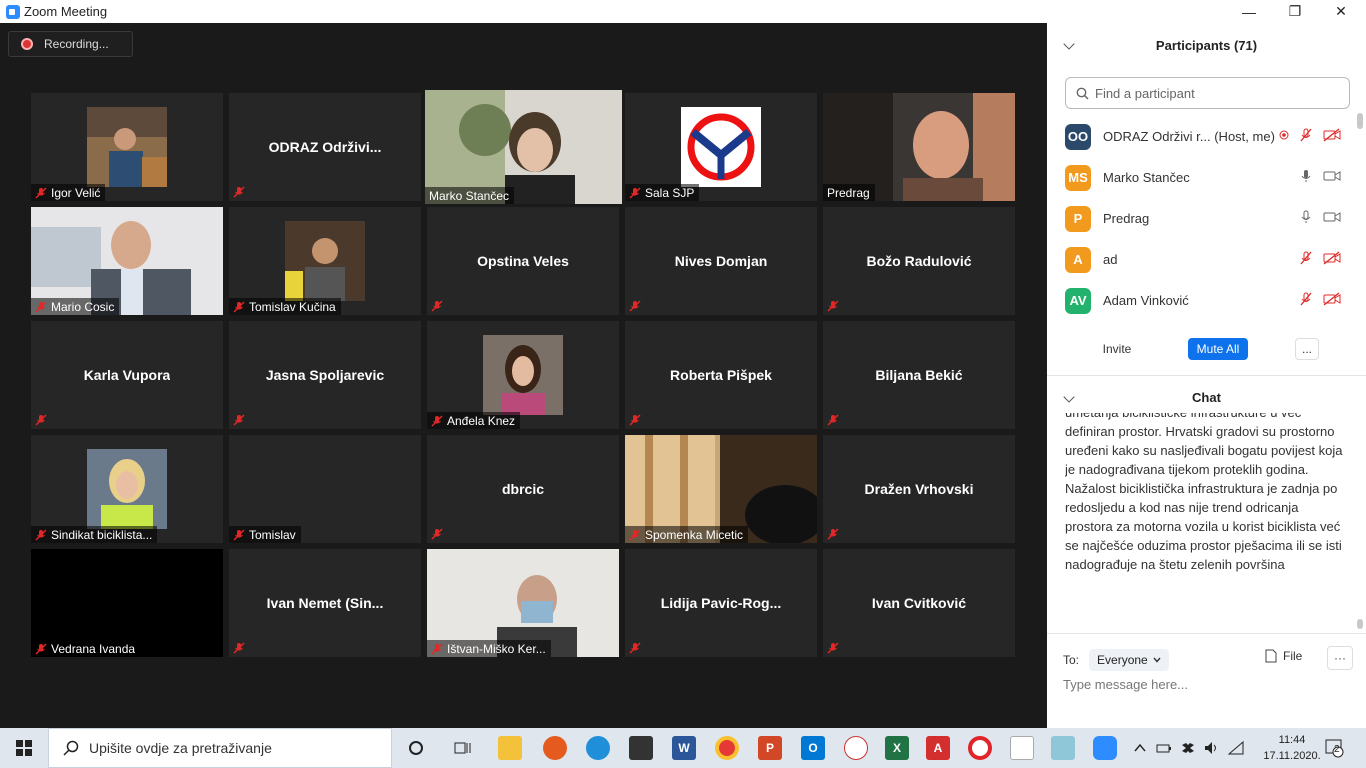 This screenshot has width=1366, height=768. What do you see at coordinates (1360, 624) in the screenshot?
I see `chat-scrollbar` at bounding box center [1360, 624].